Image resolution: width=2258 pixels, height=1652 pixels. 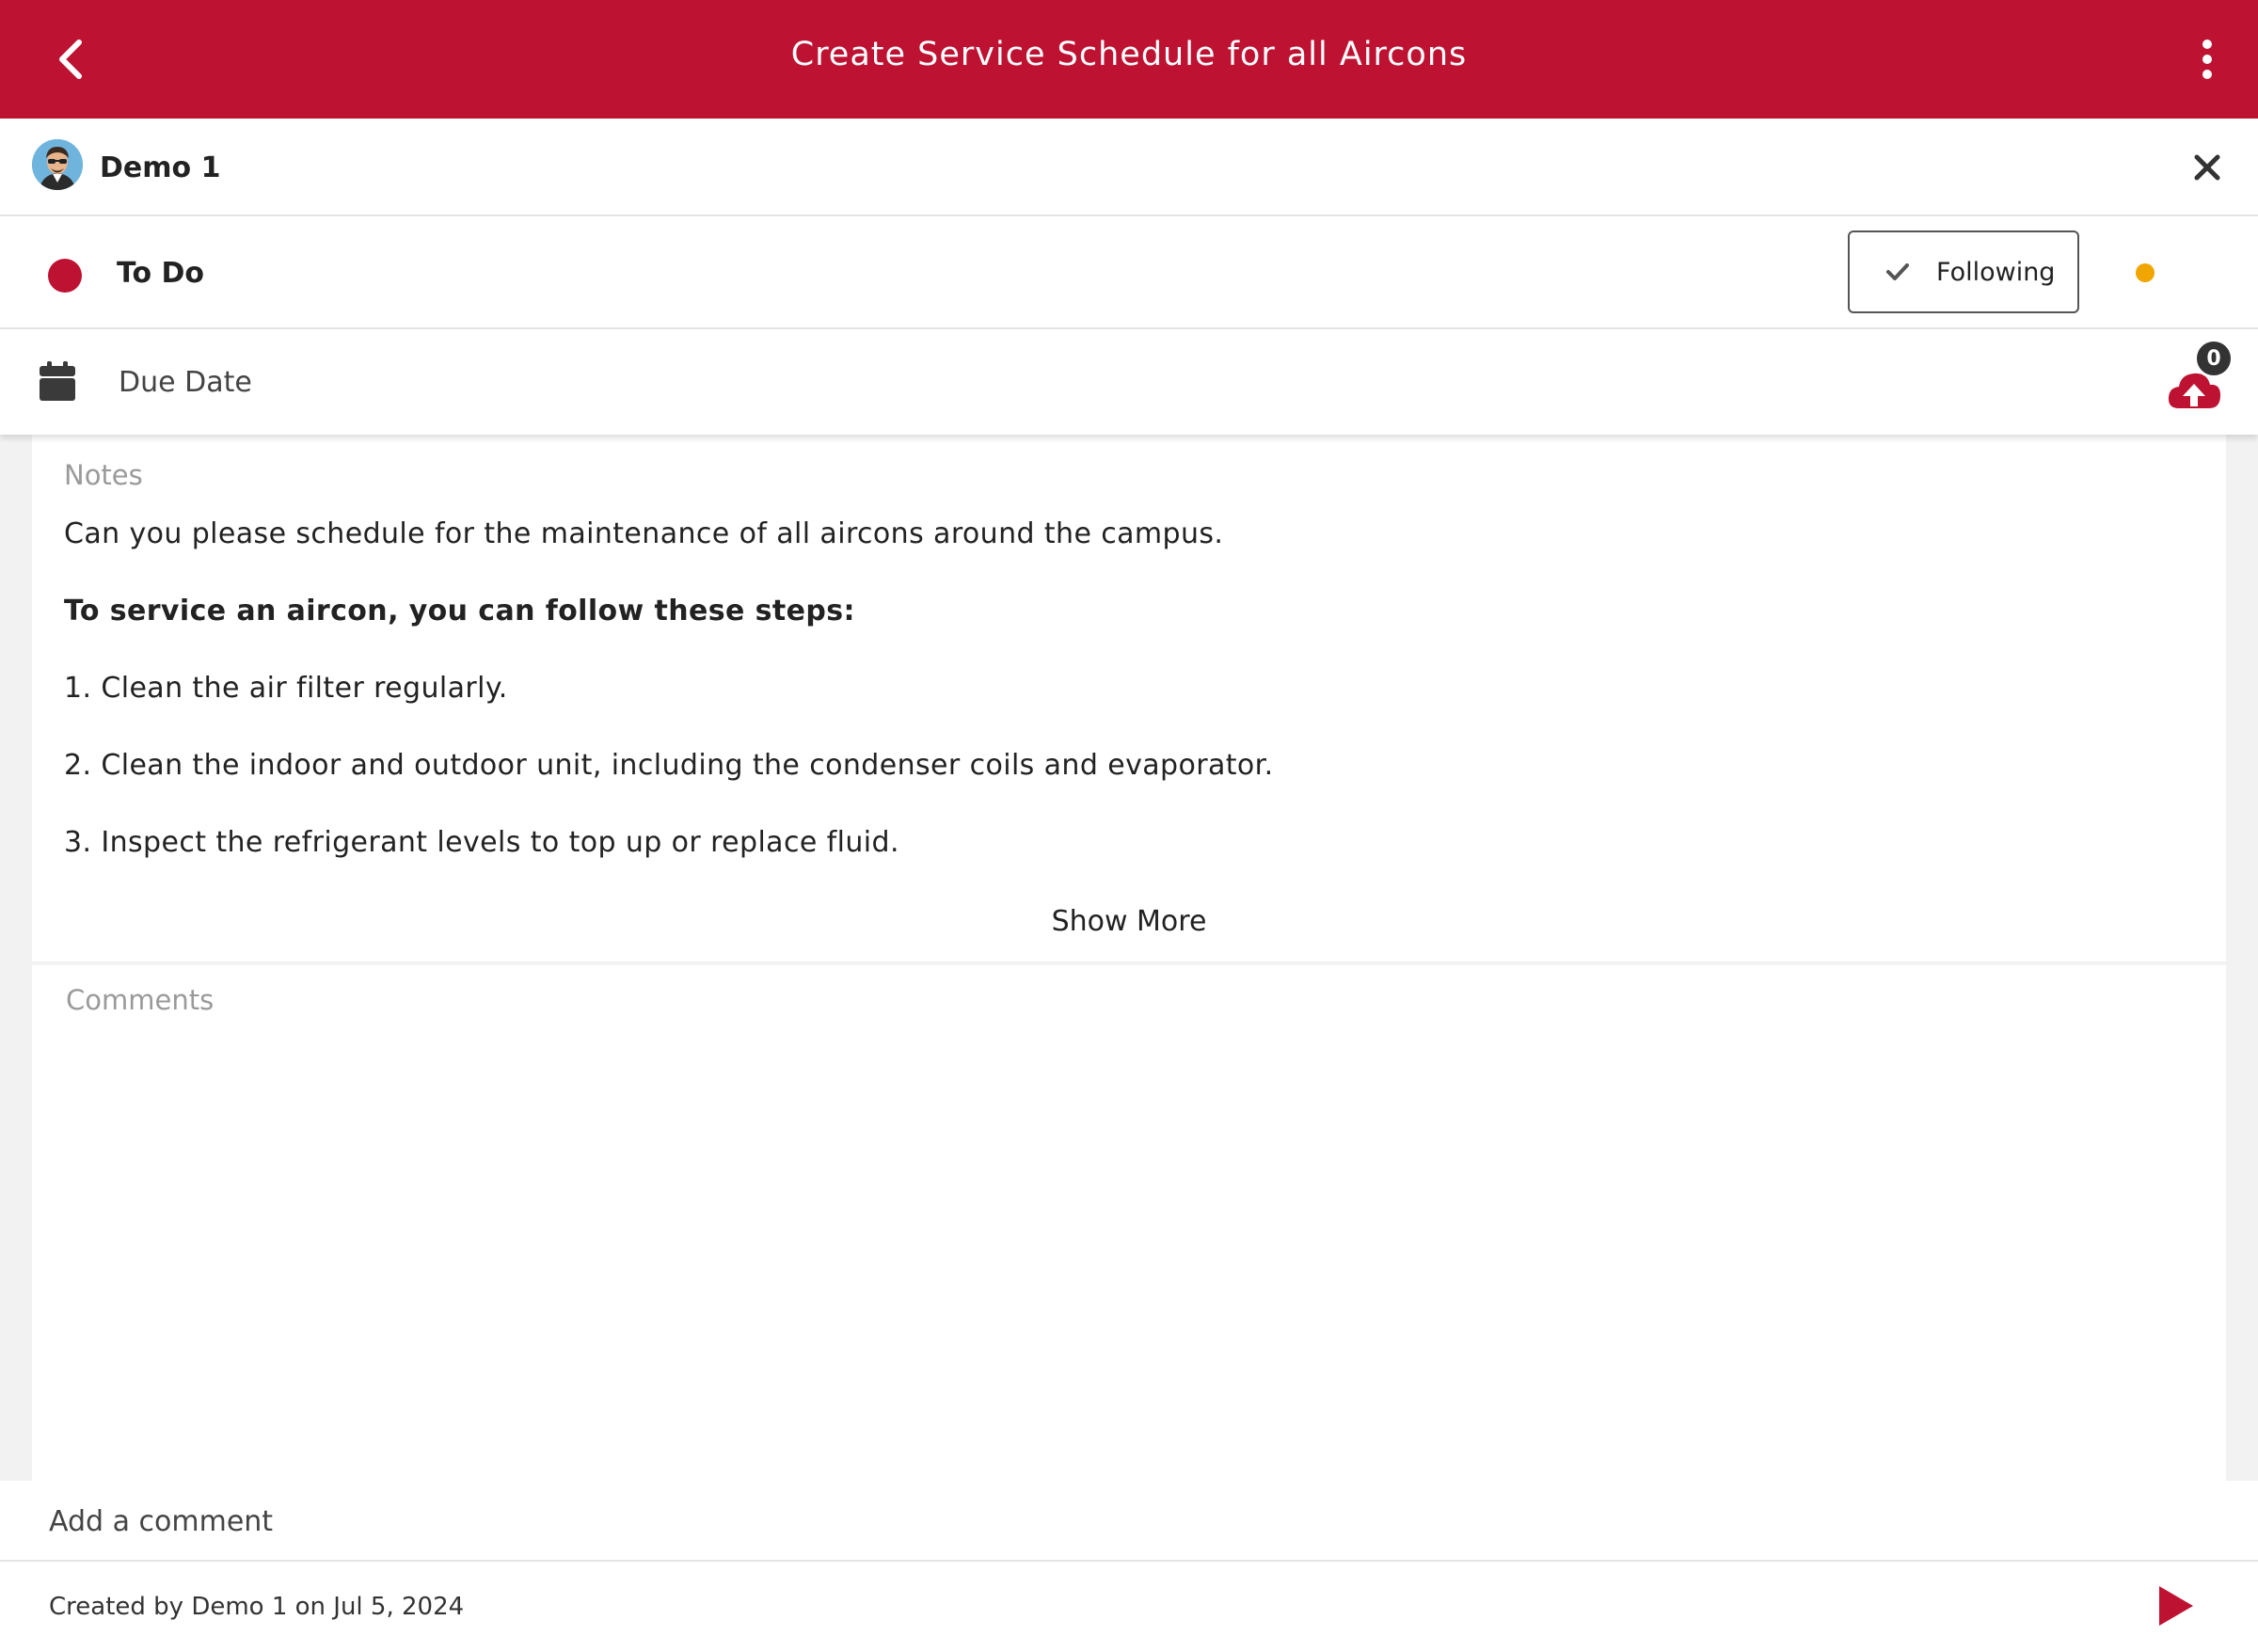 I want to click on following-label: Following, so click(x=1996, y=272).